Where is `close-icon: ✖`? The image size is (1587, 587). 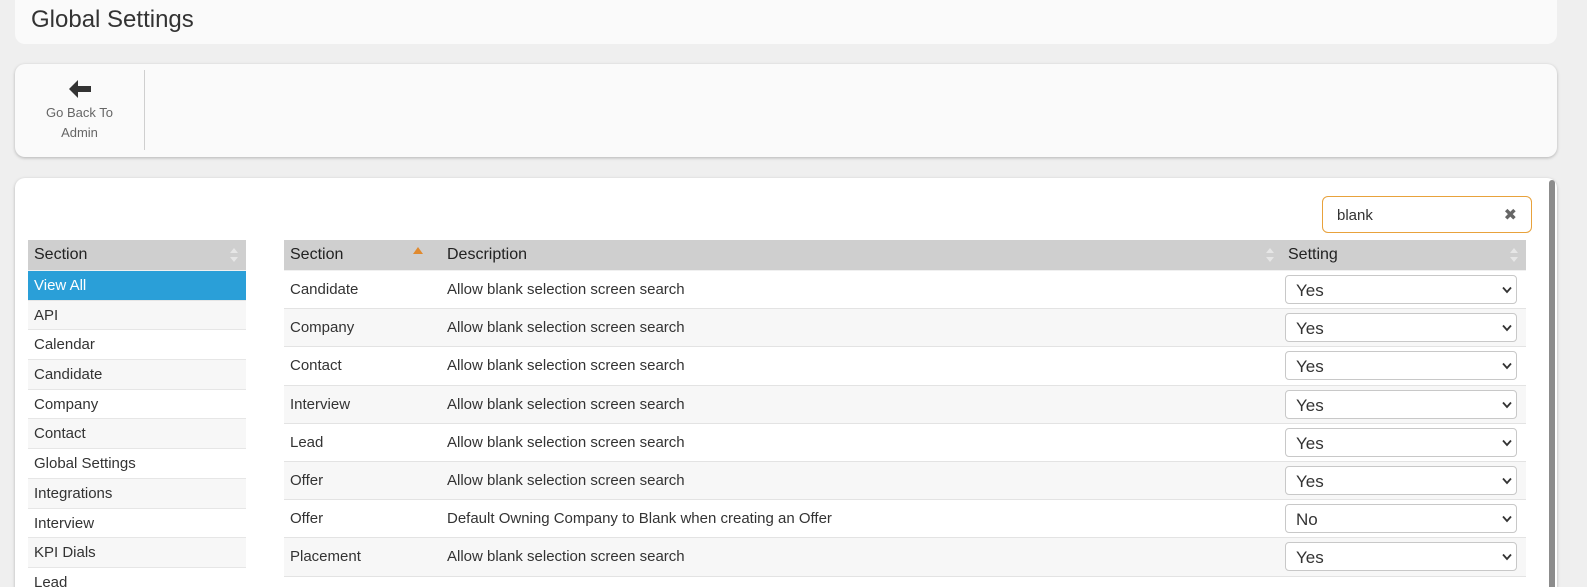
close-icon: ✖ is located at coordinates (1510, 215).